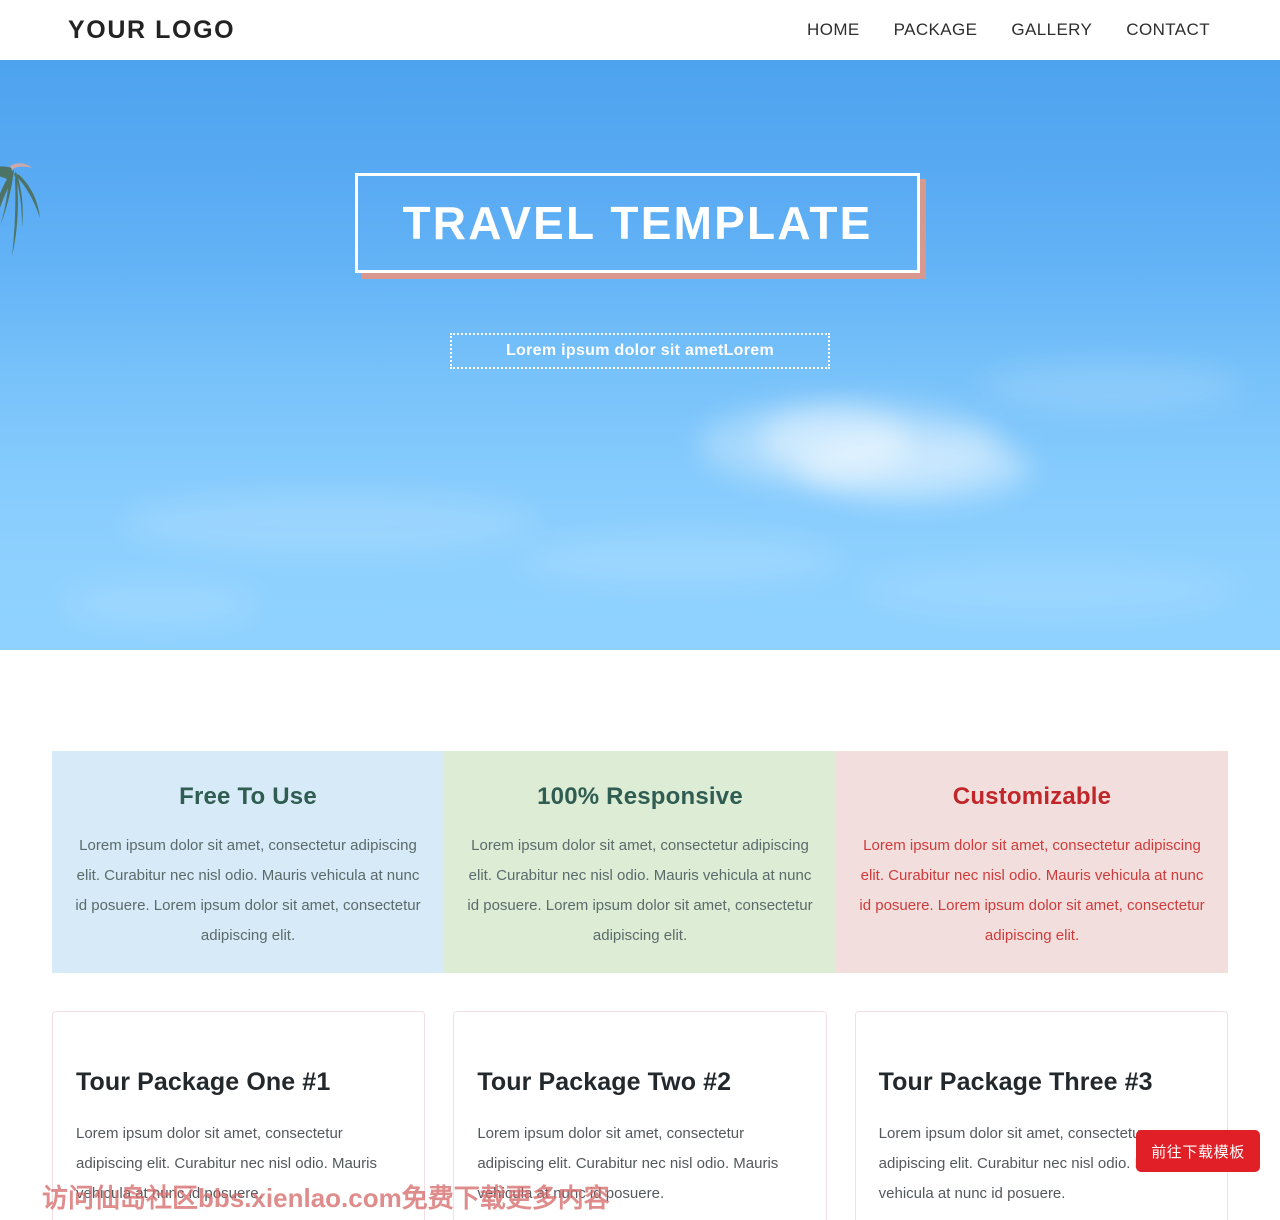 The height and width of the screenshot is (1220, 1280). What do you see at coordinates (1008, 30) in the screenshot?
I see `main-navigation: HOME PACKAGE GALLERY CONTACT` at bounding box center [1008, 30].